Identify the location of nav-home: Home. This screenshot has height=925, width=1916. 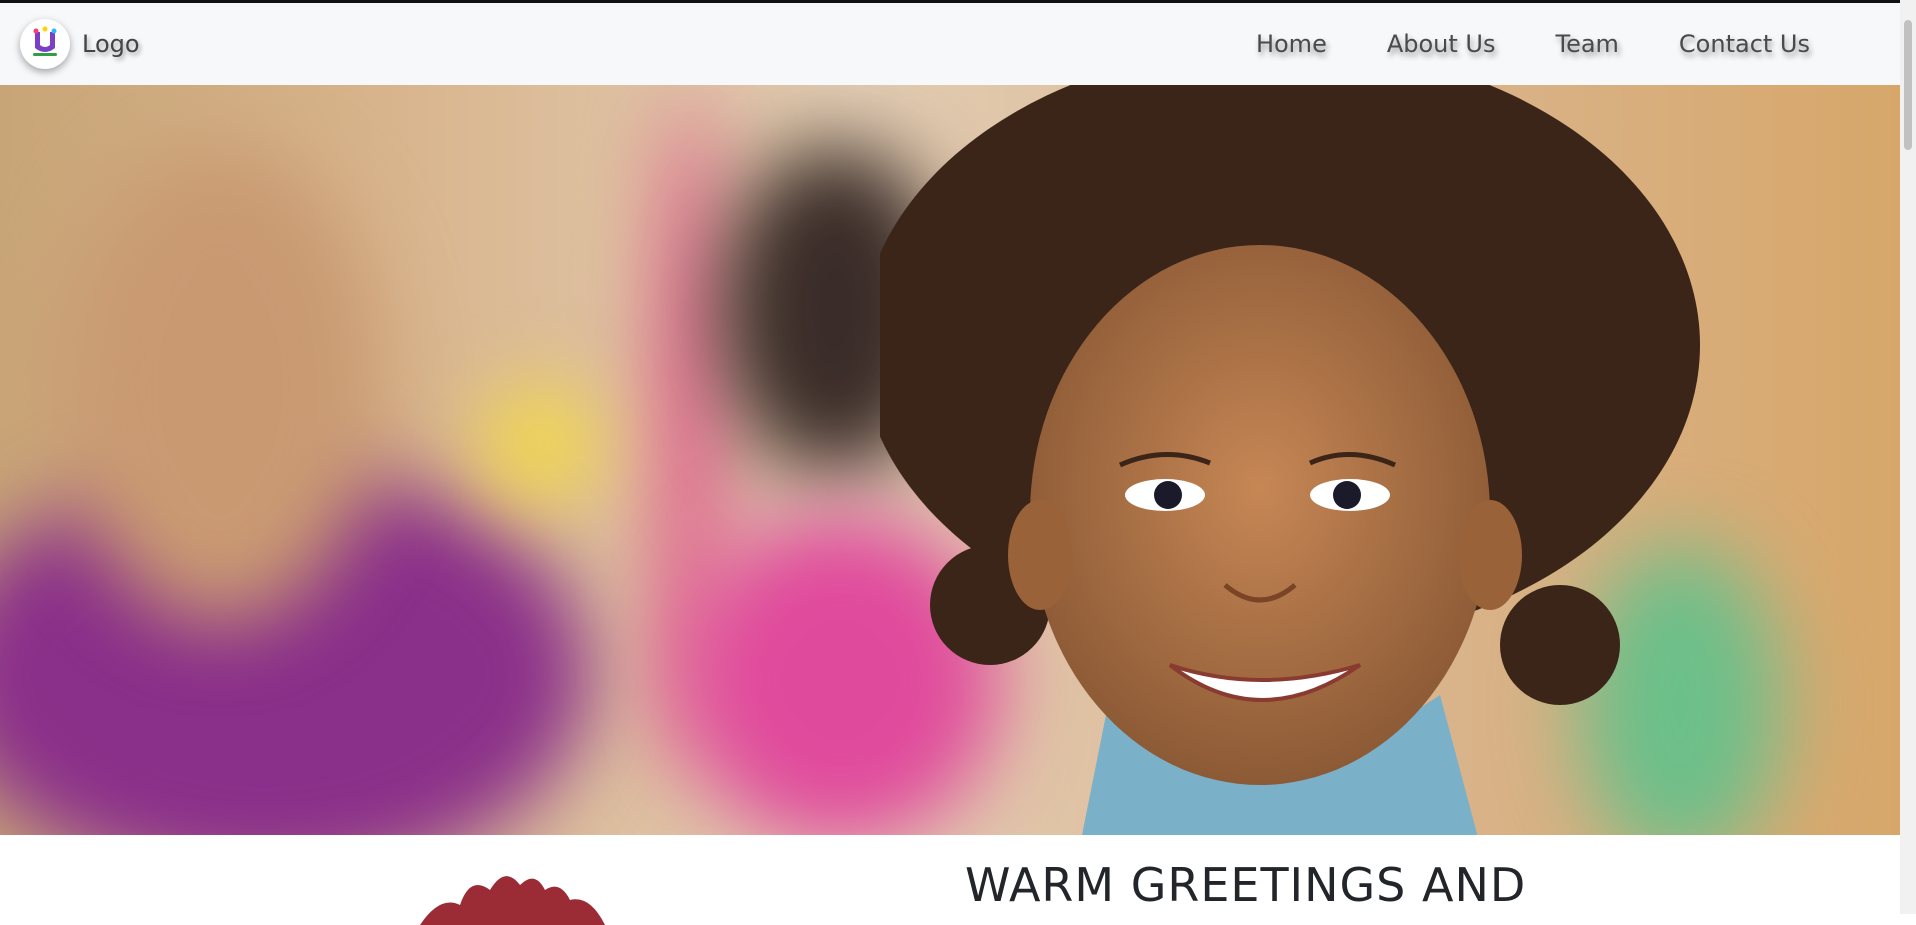
(1291, 44).